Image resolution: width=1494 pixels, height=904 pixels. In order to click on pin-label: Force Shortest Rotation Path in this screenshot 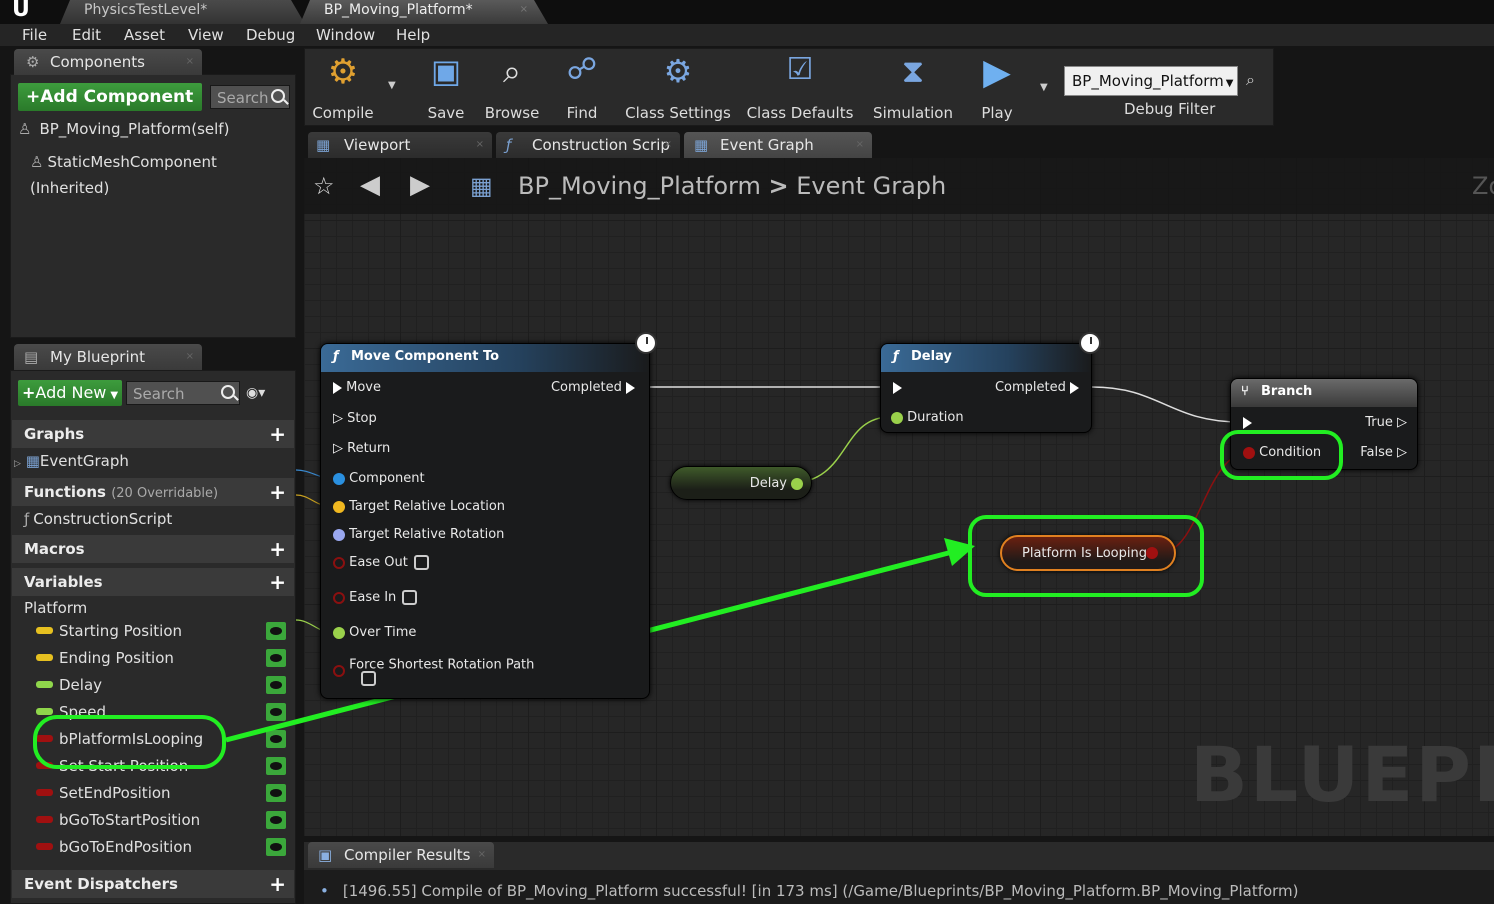, I will do `click(442, 665)`.